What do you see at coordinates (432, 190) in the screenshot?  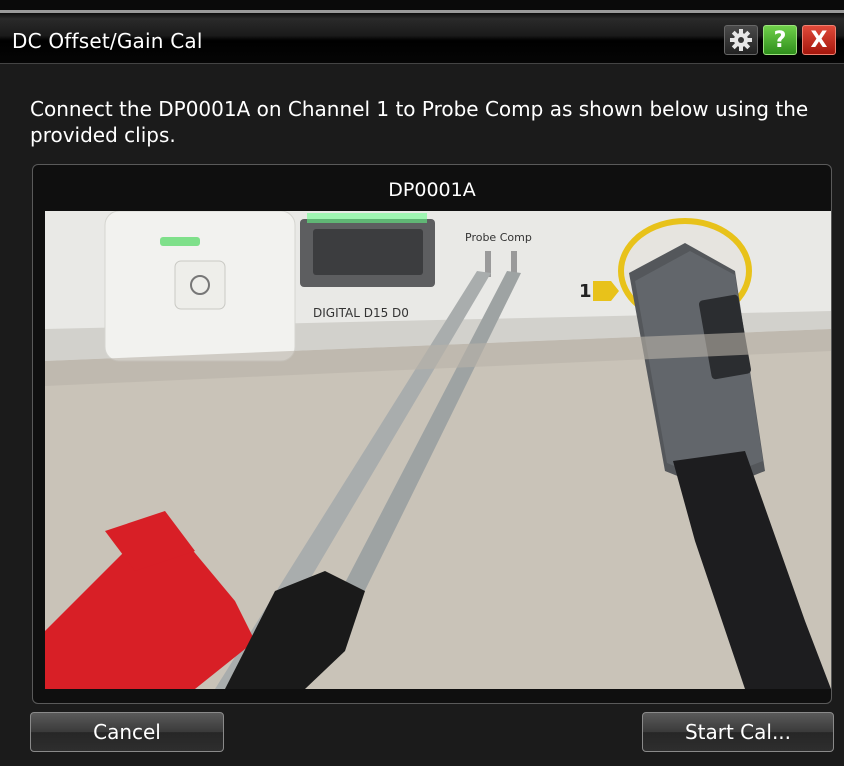 I see `panel-title: DP0001A` at bounding box center [432, 190].